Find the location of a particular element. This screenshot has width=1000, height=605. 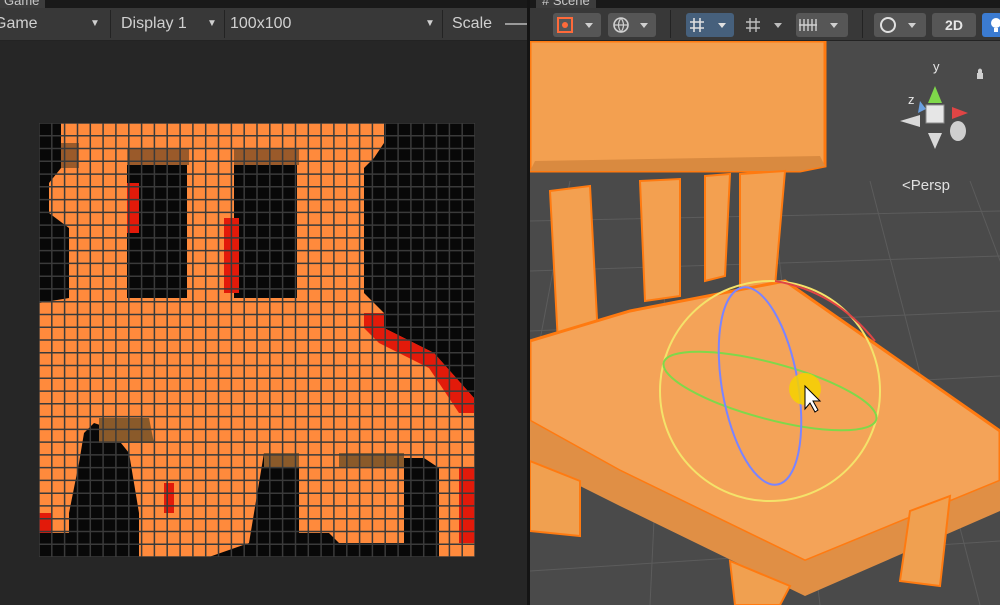

increment-snap-icon is located at coordinates (753, 25).